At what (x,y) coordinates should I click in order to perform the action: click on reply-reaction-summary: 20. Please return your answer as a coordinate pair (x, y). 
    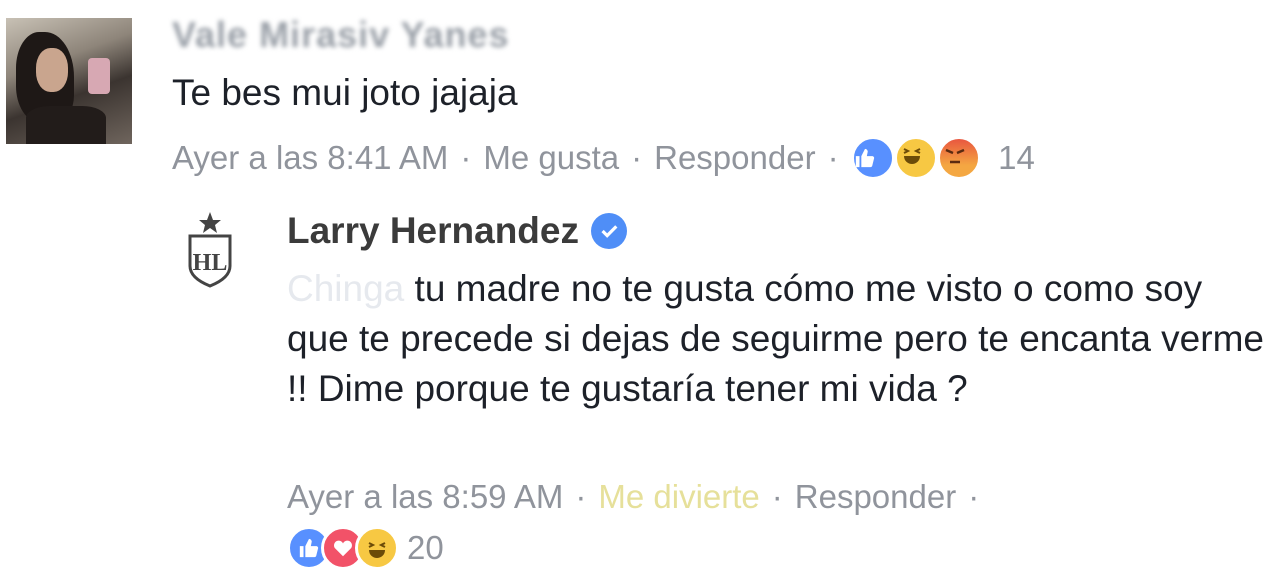
    Looking at the image, I should click on (365, 548).